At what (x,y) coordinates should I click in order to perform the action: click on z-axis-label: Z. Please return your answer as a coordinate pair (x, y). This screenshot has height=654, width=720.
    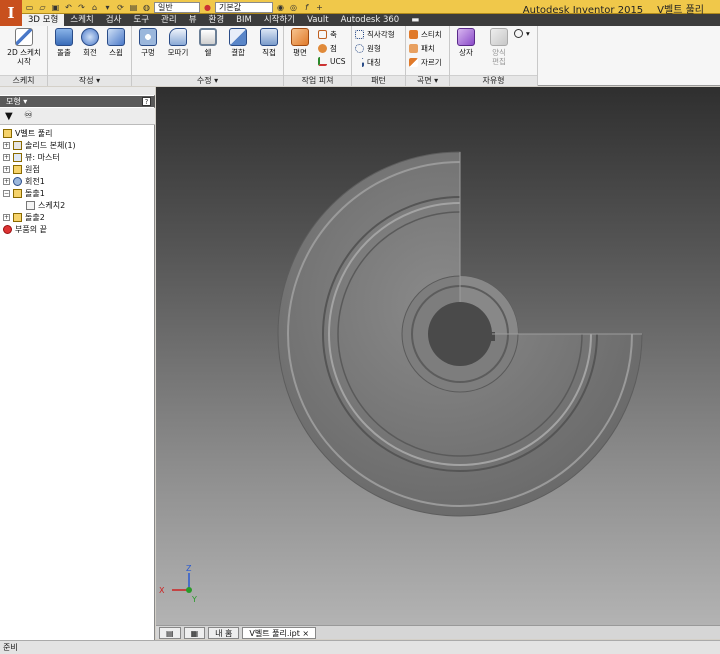
    Looking at the image, I should click on (189, 568).